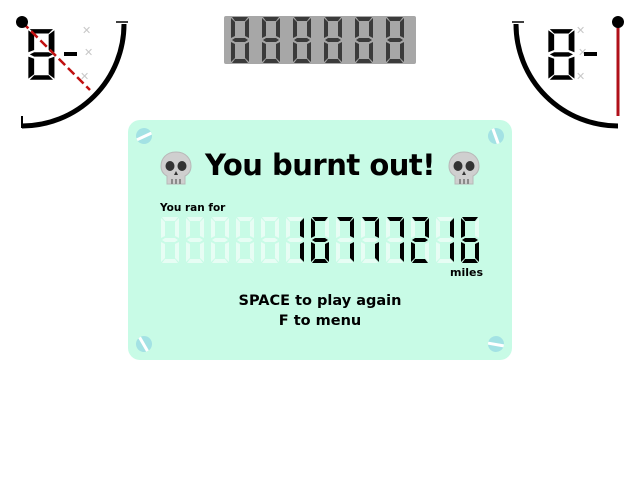  I want to click on menu-instruction: F to menu, so click(320, 321).